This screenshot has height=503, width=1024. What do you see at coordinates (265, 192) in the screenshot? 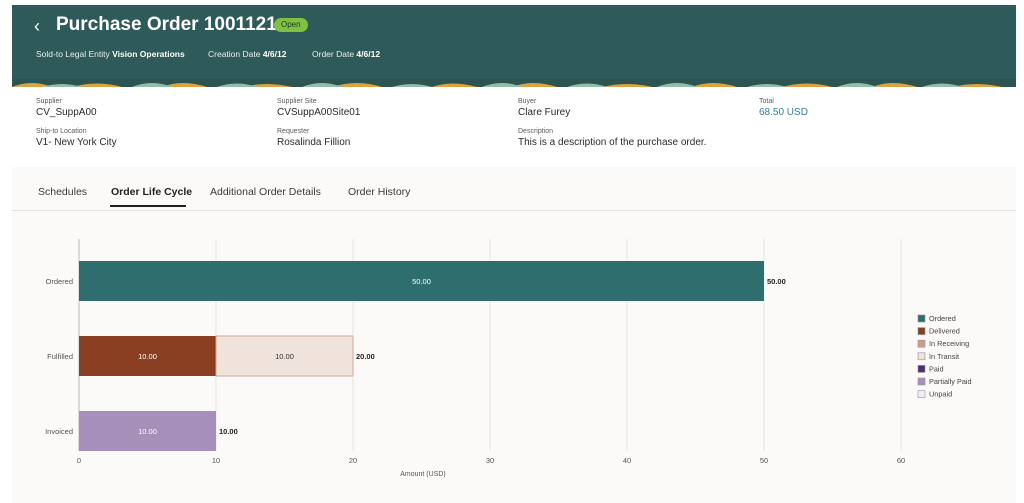
I see `tab-additional-order-details: Additional Order Details` at bounding box center [265, 192].